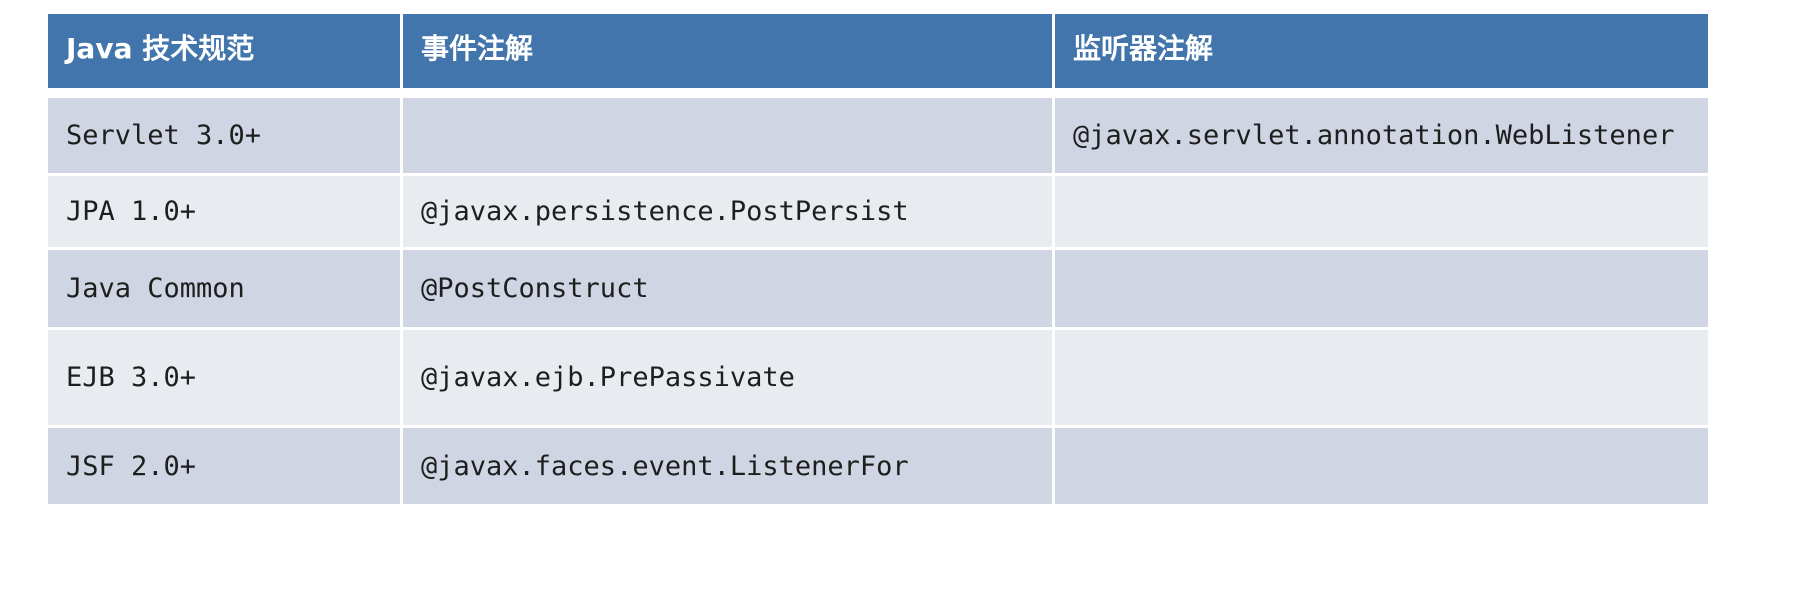 The height and width of the screenshot is (598, 1806). I want to click on table-row: Java Common @PostConstruct, so click(878, 288).